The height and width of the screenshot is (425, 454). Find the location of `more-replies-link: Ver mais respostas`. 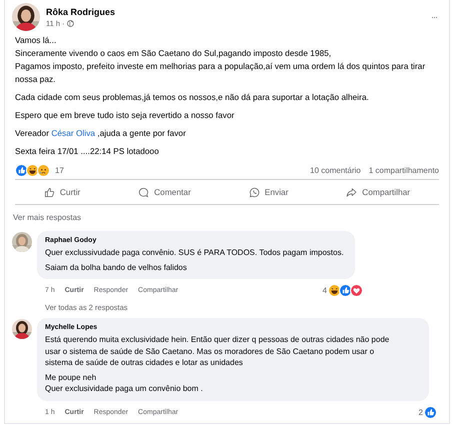

more-replies-link: Ver mais respostas is located at coordinates (47, 217).